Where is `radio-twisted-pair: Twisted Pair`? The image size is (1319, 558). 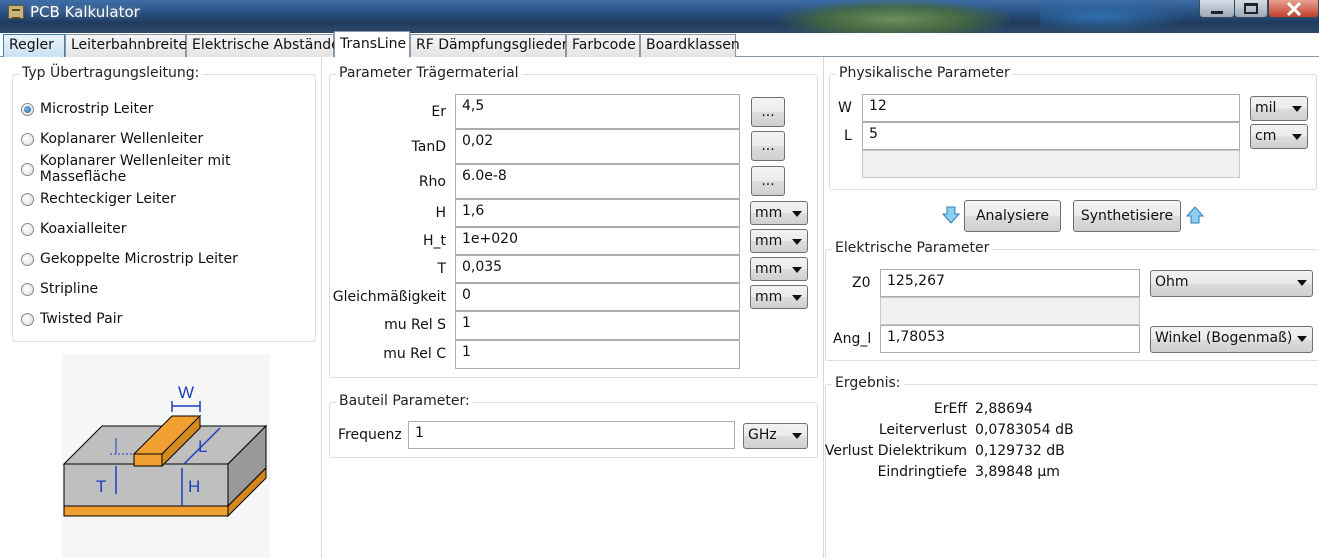 radio-twisted-pair: Twisted Pair is located at coordinates (71, 319).